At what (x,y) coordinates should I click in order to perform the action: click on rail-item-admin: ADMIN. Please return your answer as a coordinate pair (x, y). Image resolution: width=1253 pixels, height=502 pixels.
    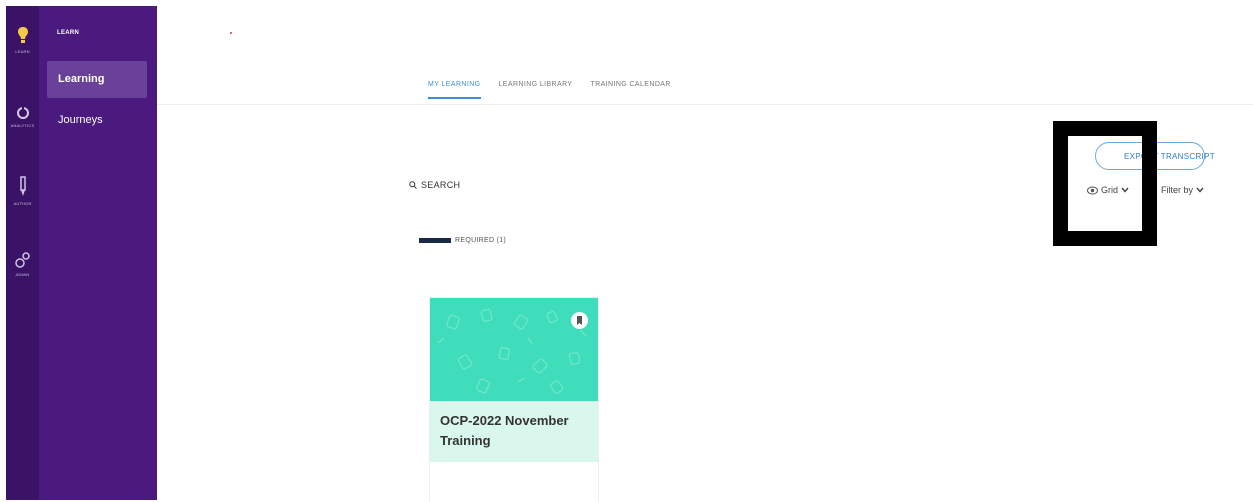
    Looking at the image, I should click on (22, 264).